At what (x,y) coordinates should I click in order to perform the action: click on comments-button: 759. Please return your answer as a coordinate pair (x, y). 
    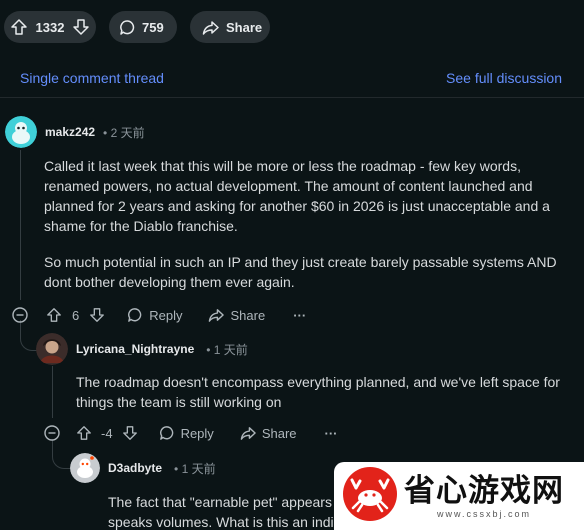
    Looking at the image, I should click on (143, 27).